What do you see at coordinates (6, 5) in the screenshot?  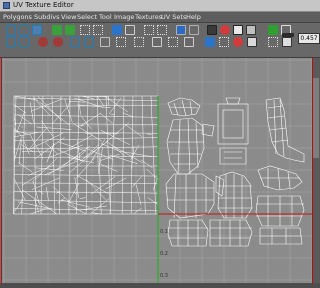 I see `app-icon` at bounding box center [6, 5].